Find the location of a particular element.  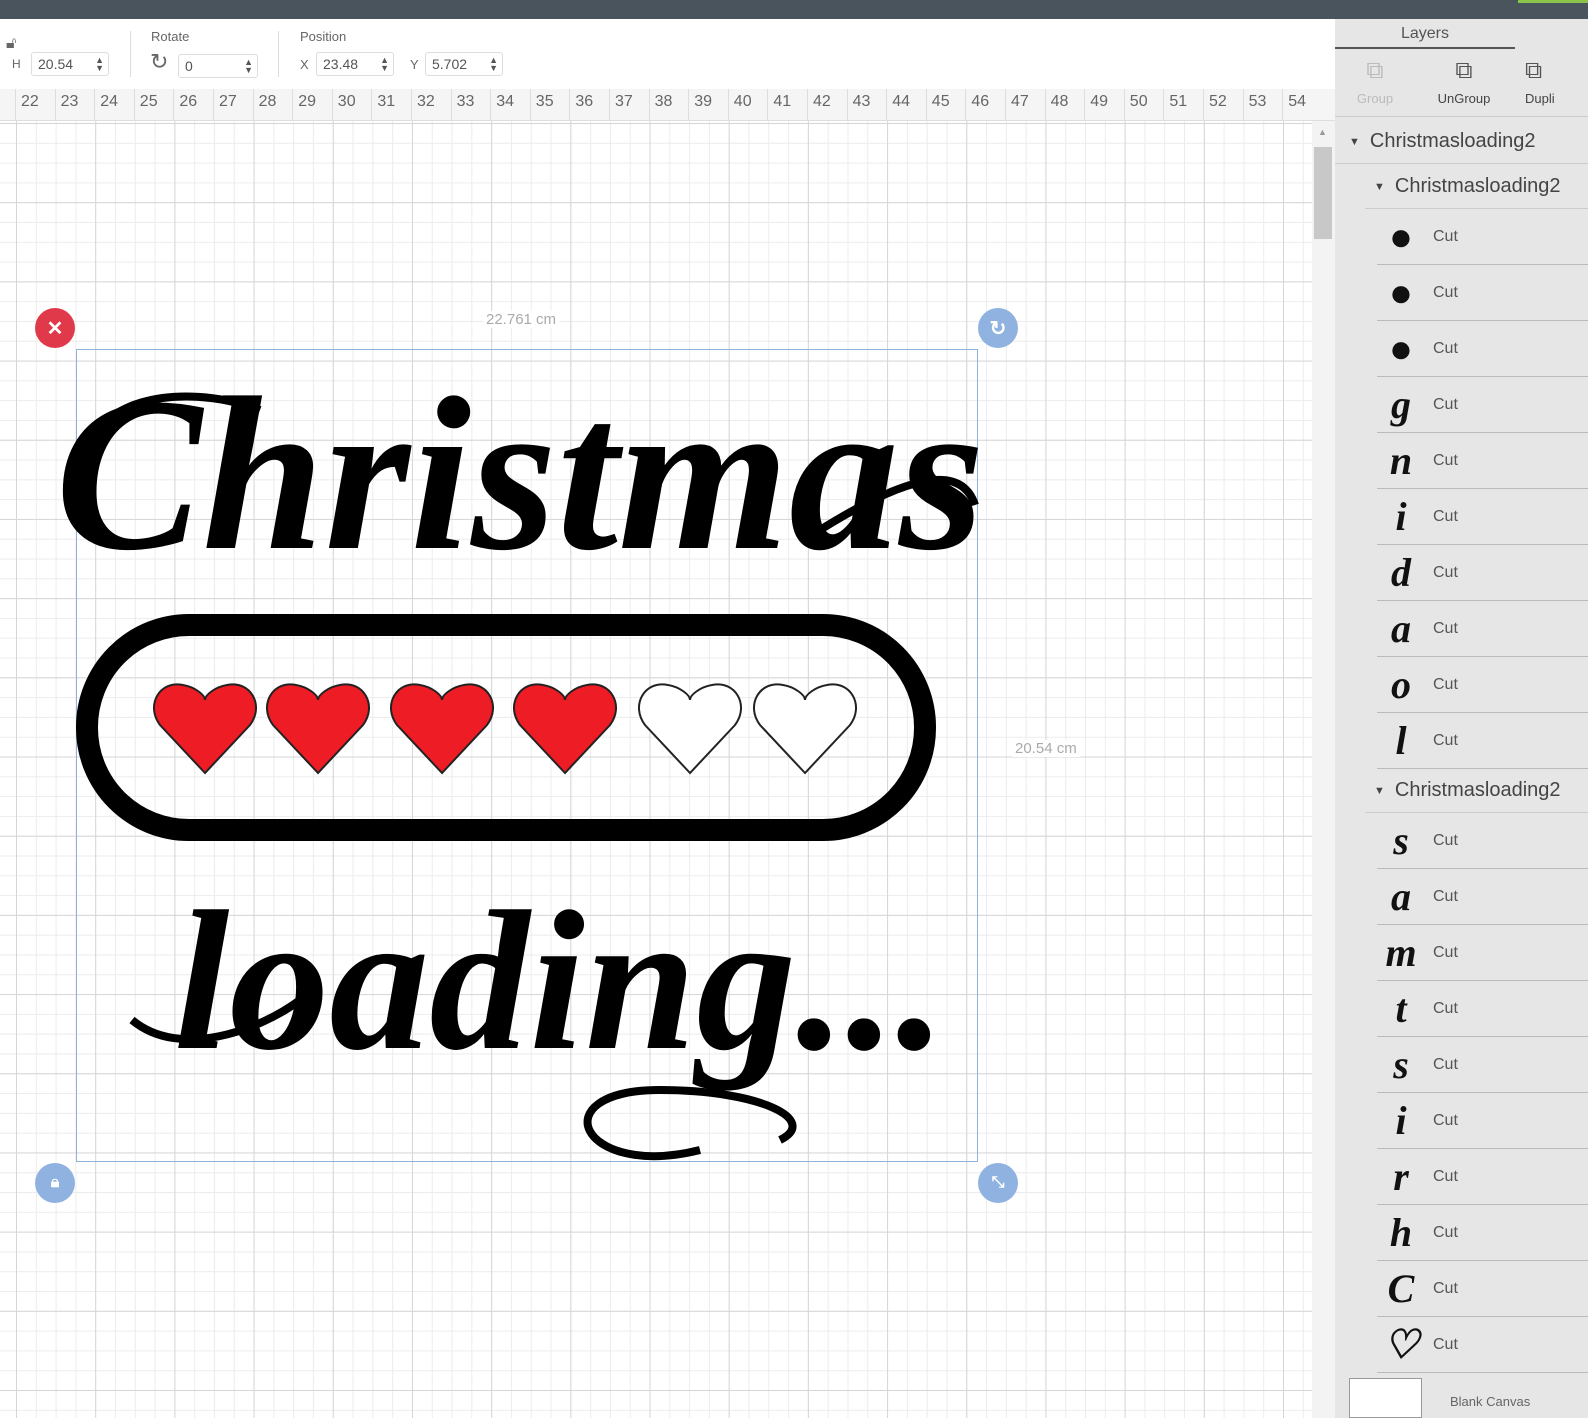

layer-thumbnail: r is located at coordinates (1401, 1176).